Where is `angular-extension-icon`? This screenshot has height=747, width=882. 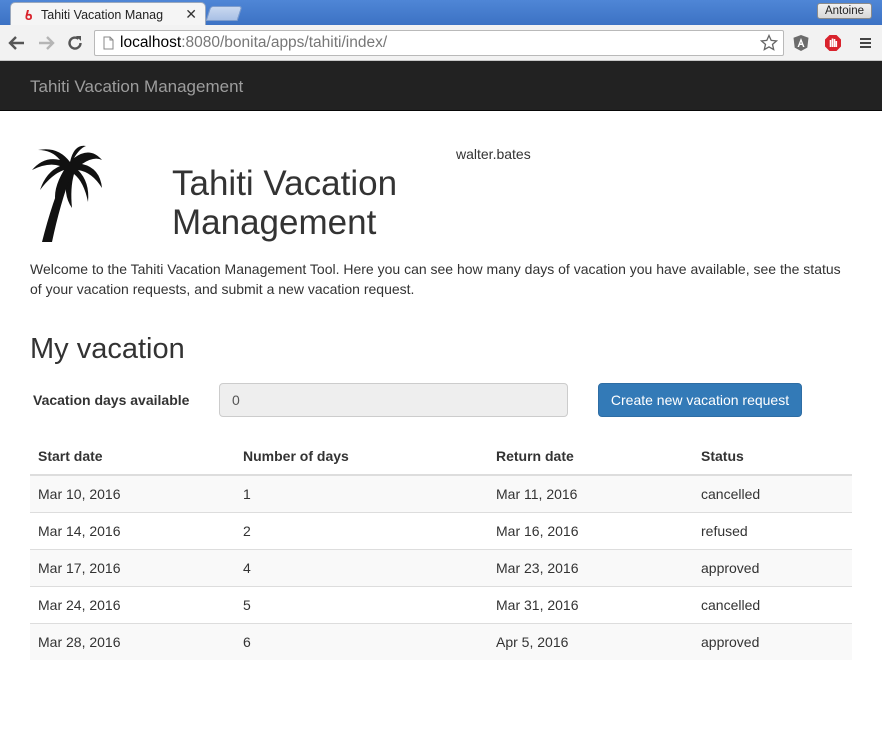
angular-extension-icon is located at coordinates (801, 43).